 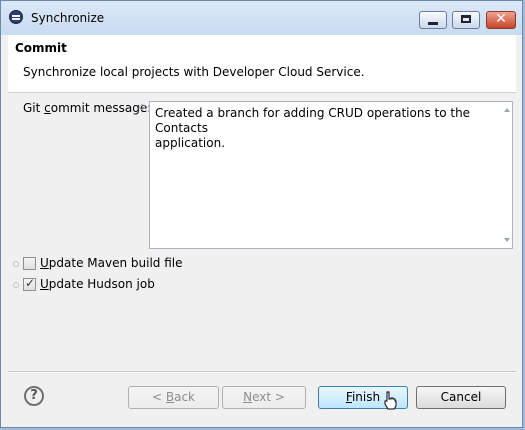 I want to click on back-button: < Back, so click(x=173, y=397).